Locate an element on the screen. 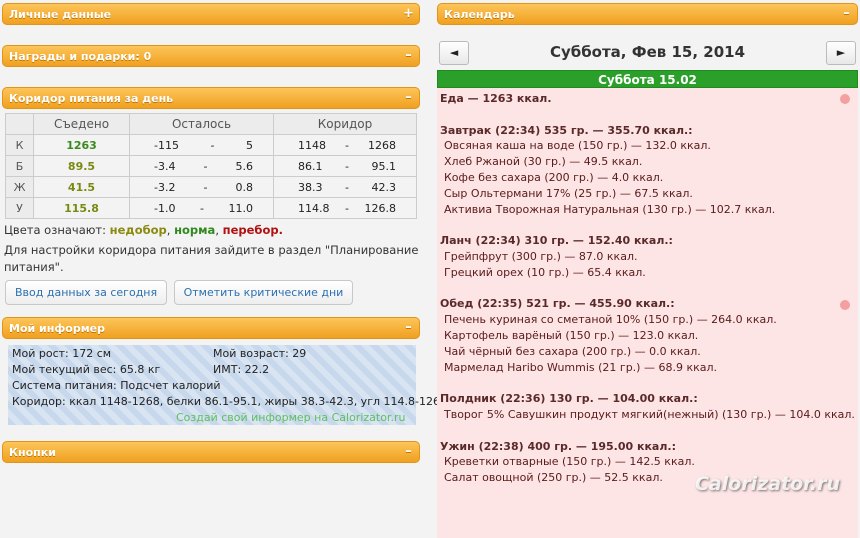 The height and width of the screenshot is (538, 860). day-bar: Суббота 15.02 is located at coordinates (647, 79).